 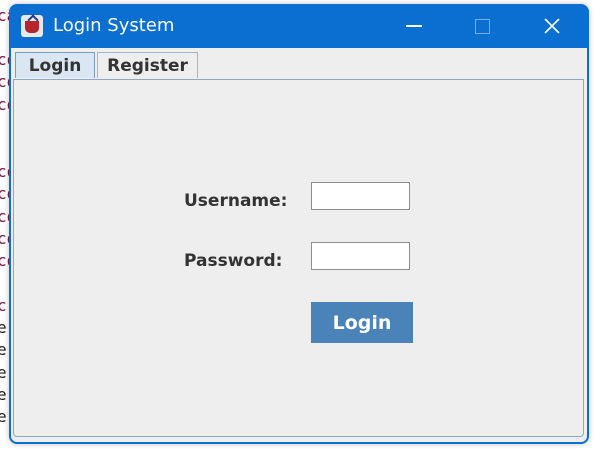 I want to click on close-icon, so click(x=552, y=26).